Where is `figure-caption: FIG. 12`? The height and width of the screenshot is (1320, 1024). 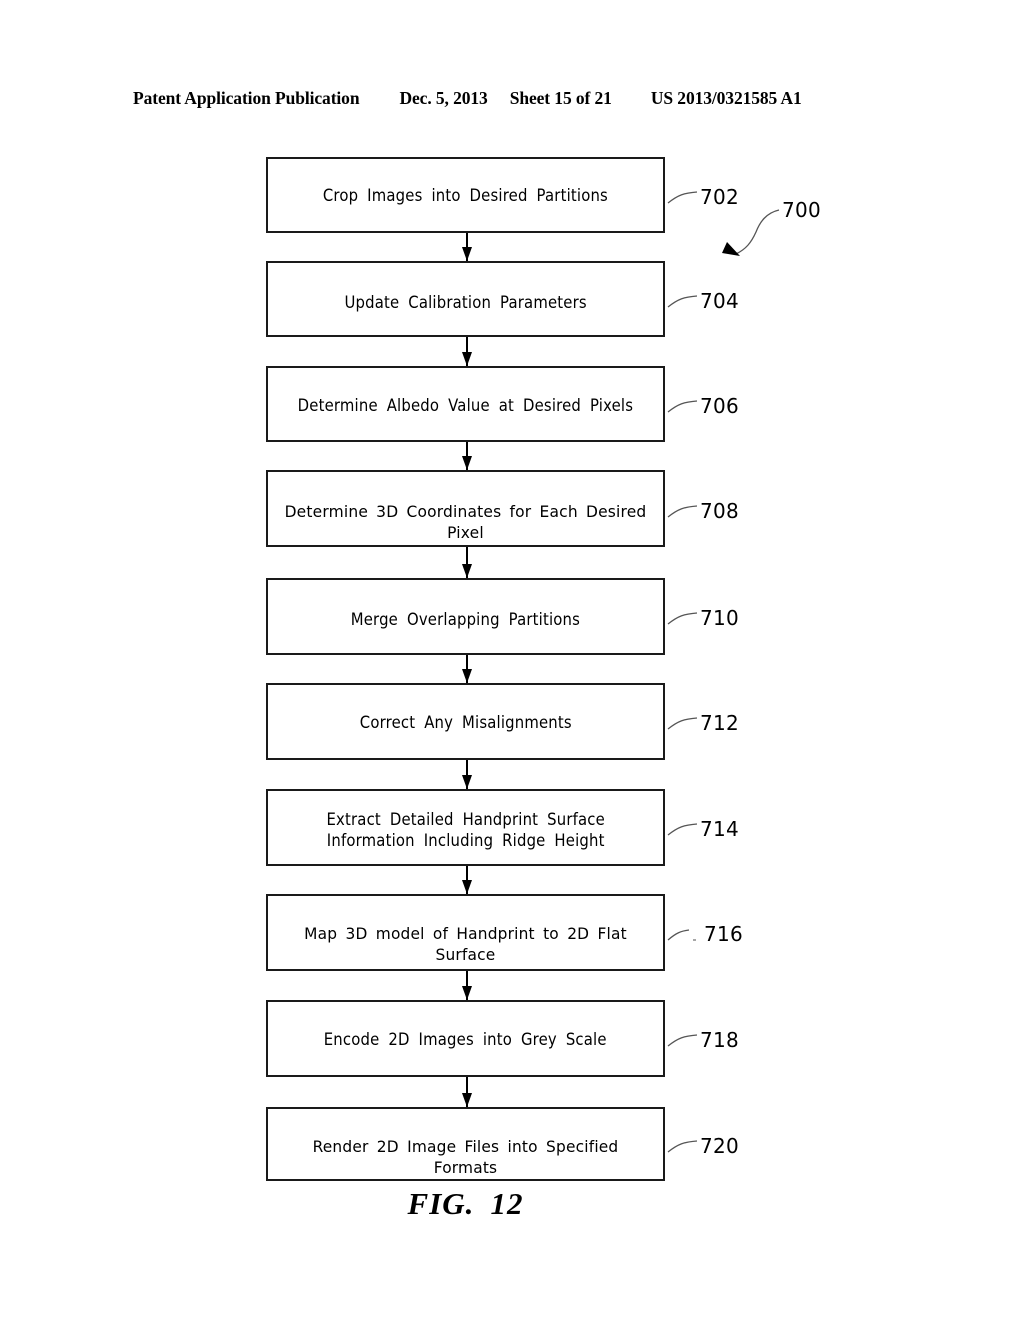 figure-caption: FIG. 12 is located at coordinates (465, 1204).